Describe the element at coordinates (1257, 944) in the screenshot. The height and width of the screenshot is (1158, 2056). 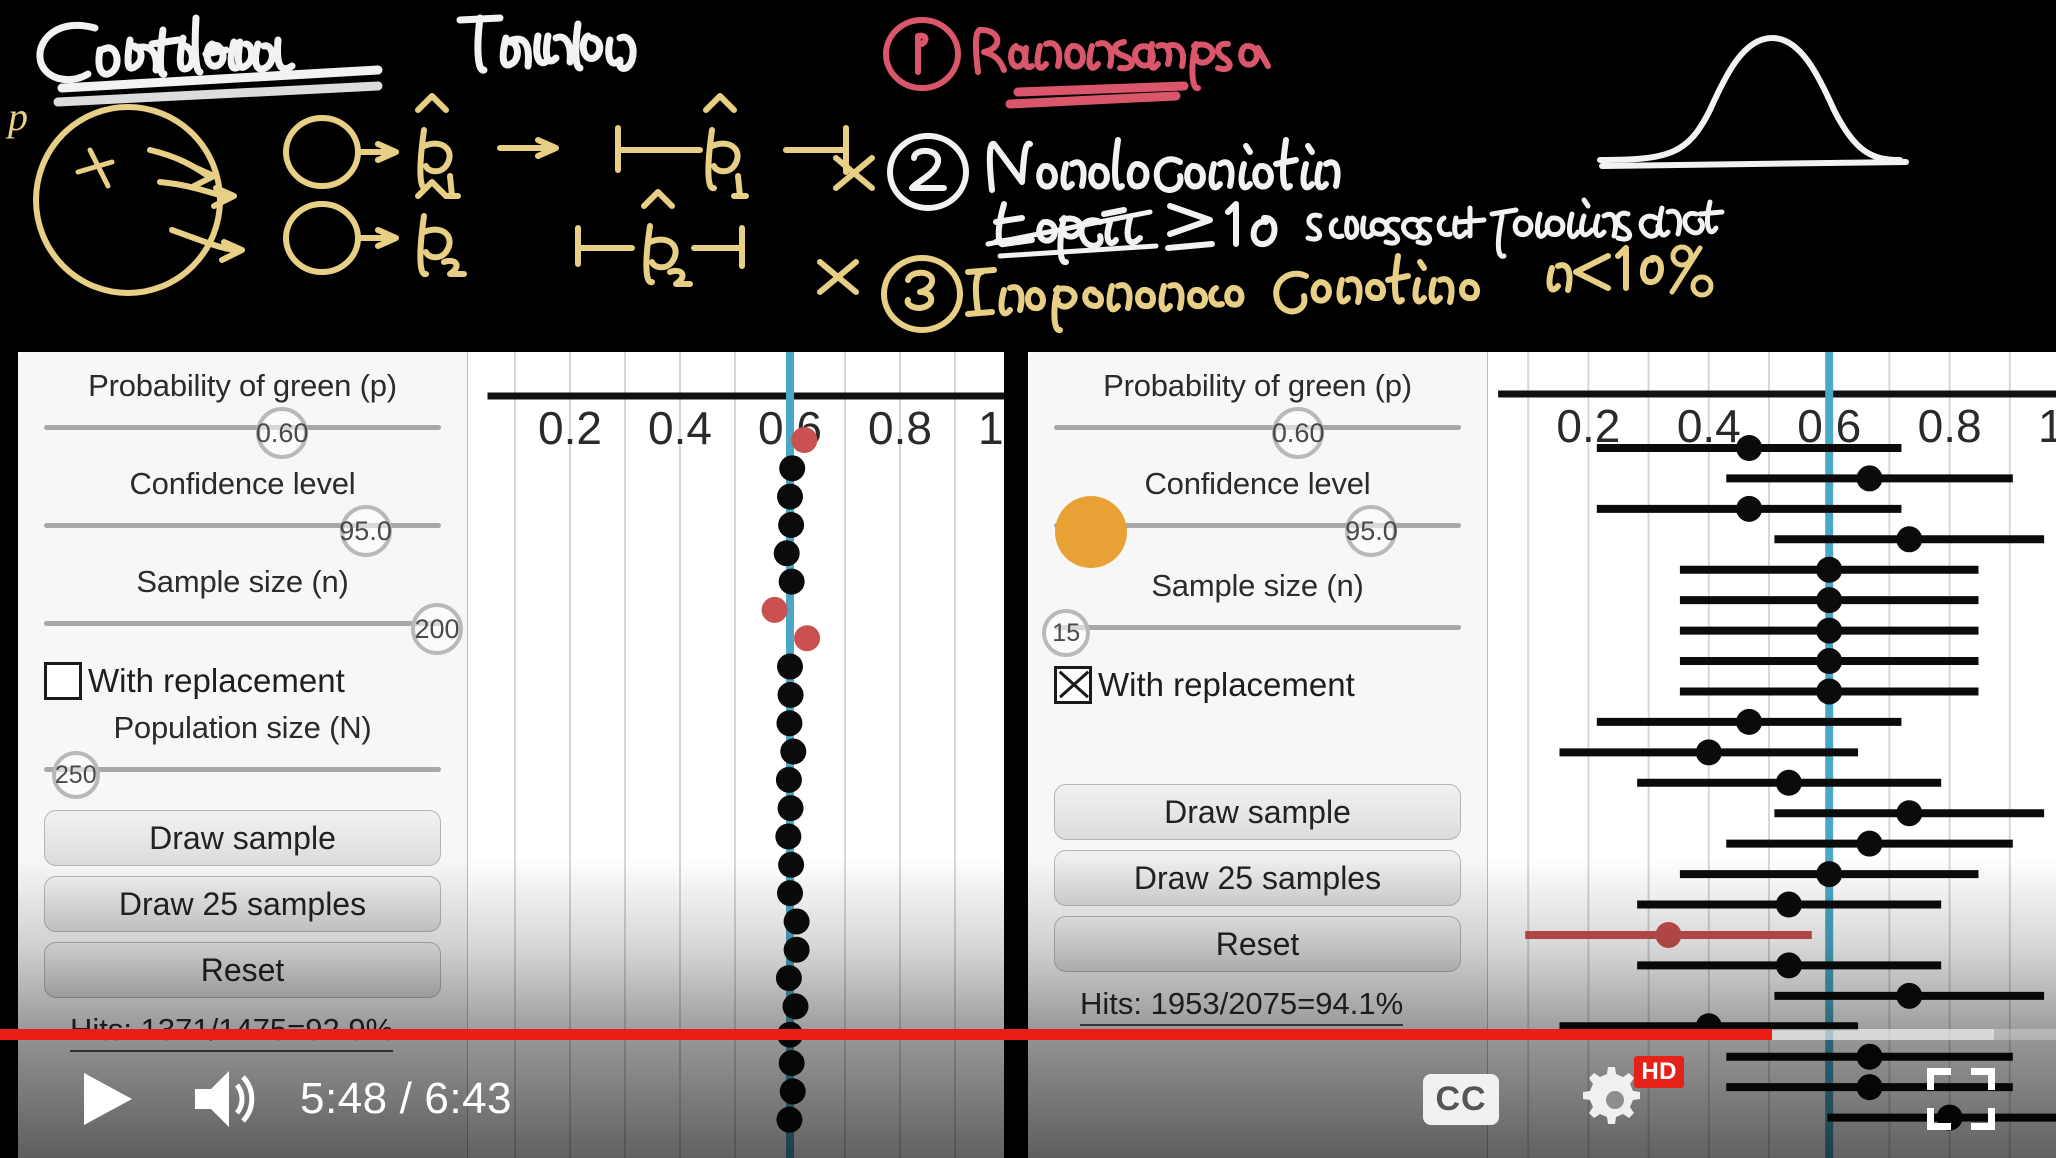
I see `right-reset-button: Reset` at that location.